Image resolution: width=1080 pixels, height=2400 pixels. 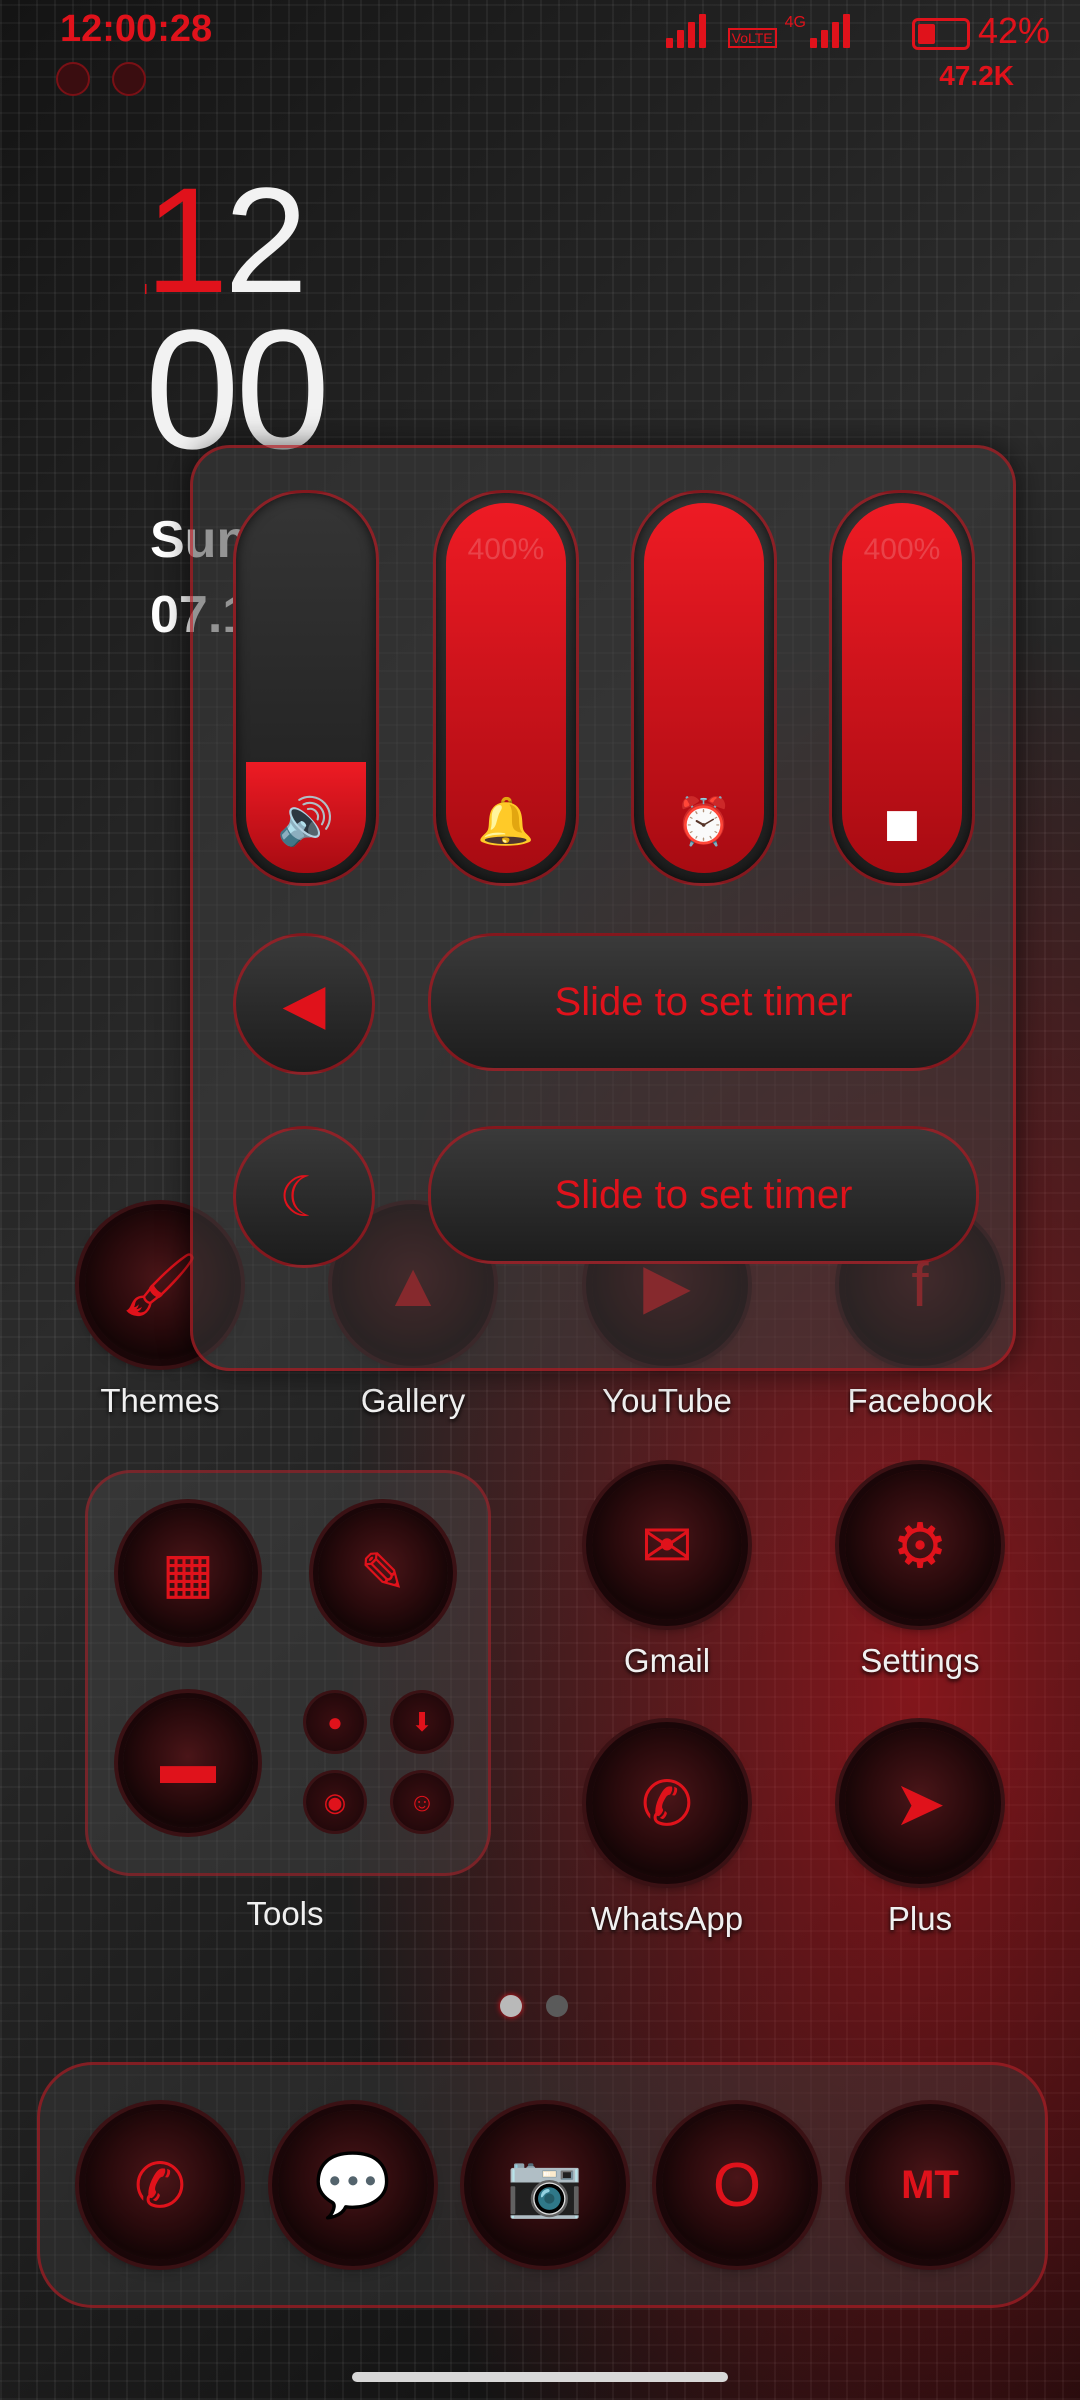 What do you see at coordinates (920, 1660) in the screenshot?
I see `app-label: Settings` at bounding box center [920, 1660].